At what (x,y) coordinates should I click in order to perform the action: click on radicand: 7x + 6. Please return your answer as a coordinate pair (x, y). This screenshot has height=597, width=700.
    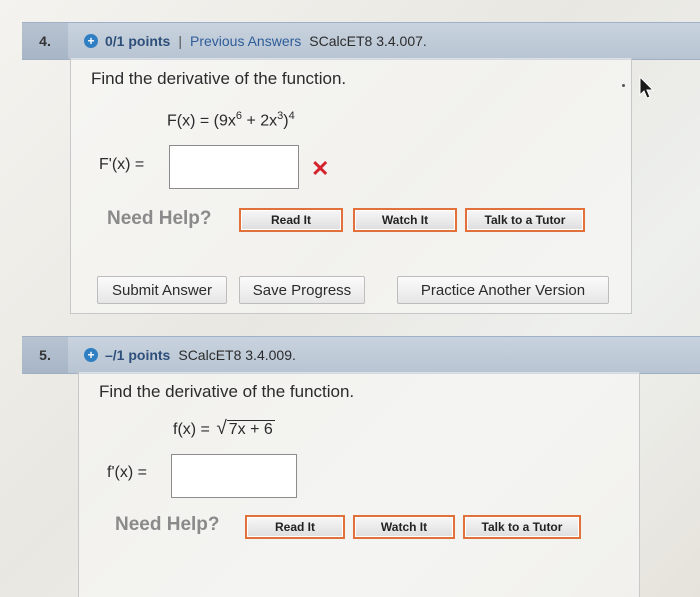
    Looking at the image, I should click on (250, 429).